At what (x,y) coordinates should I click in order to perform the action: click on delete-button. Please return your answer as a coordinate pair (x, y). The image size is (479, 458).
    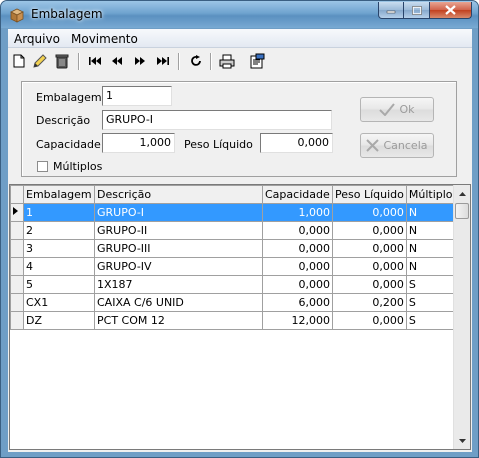
    Looking at the image, I should click on (62, 61).